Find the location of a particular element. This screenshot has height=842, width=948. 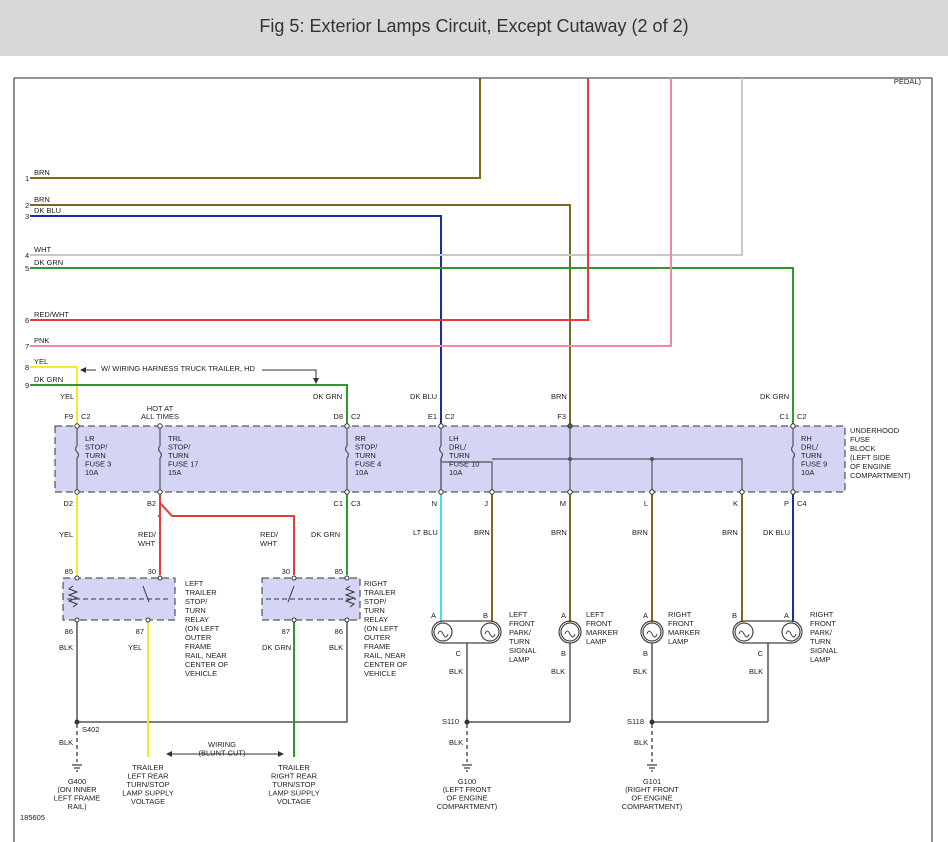

fuse-block-label: COMPARTMENT) is located at coordinates (880, 475).